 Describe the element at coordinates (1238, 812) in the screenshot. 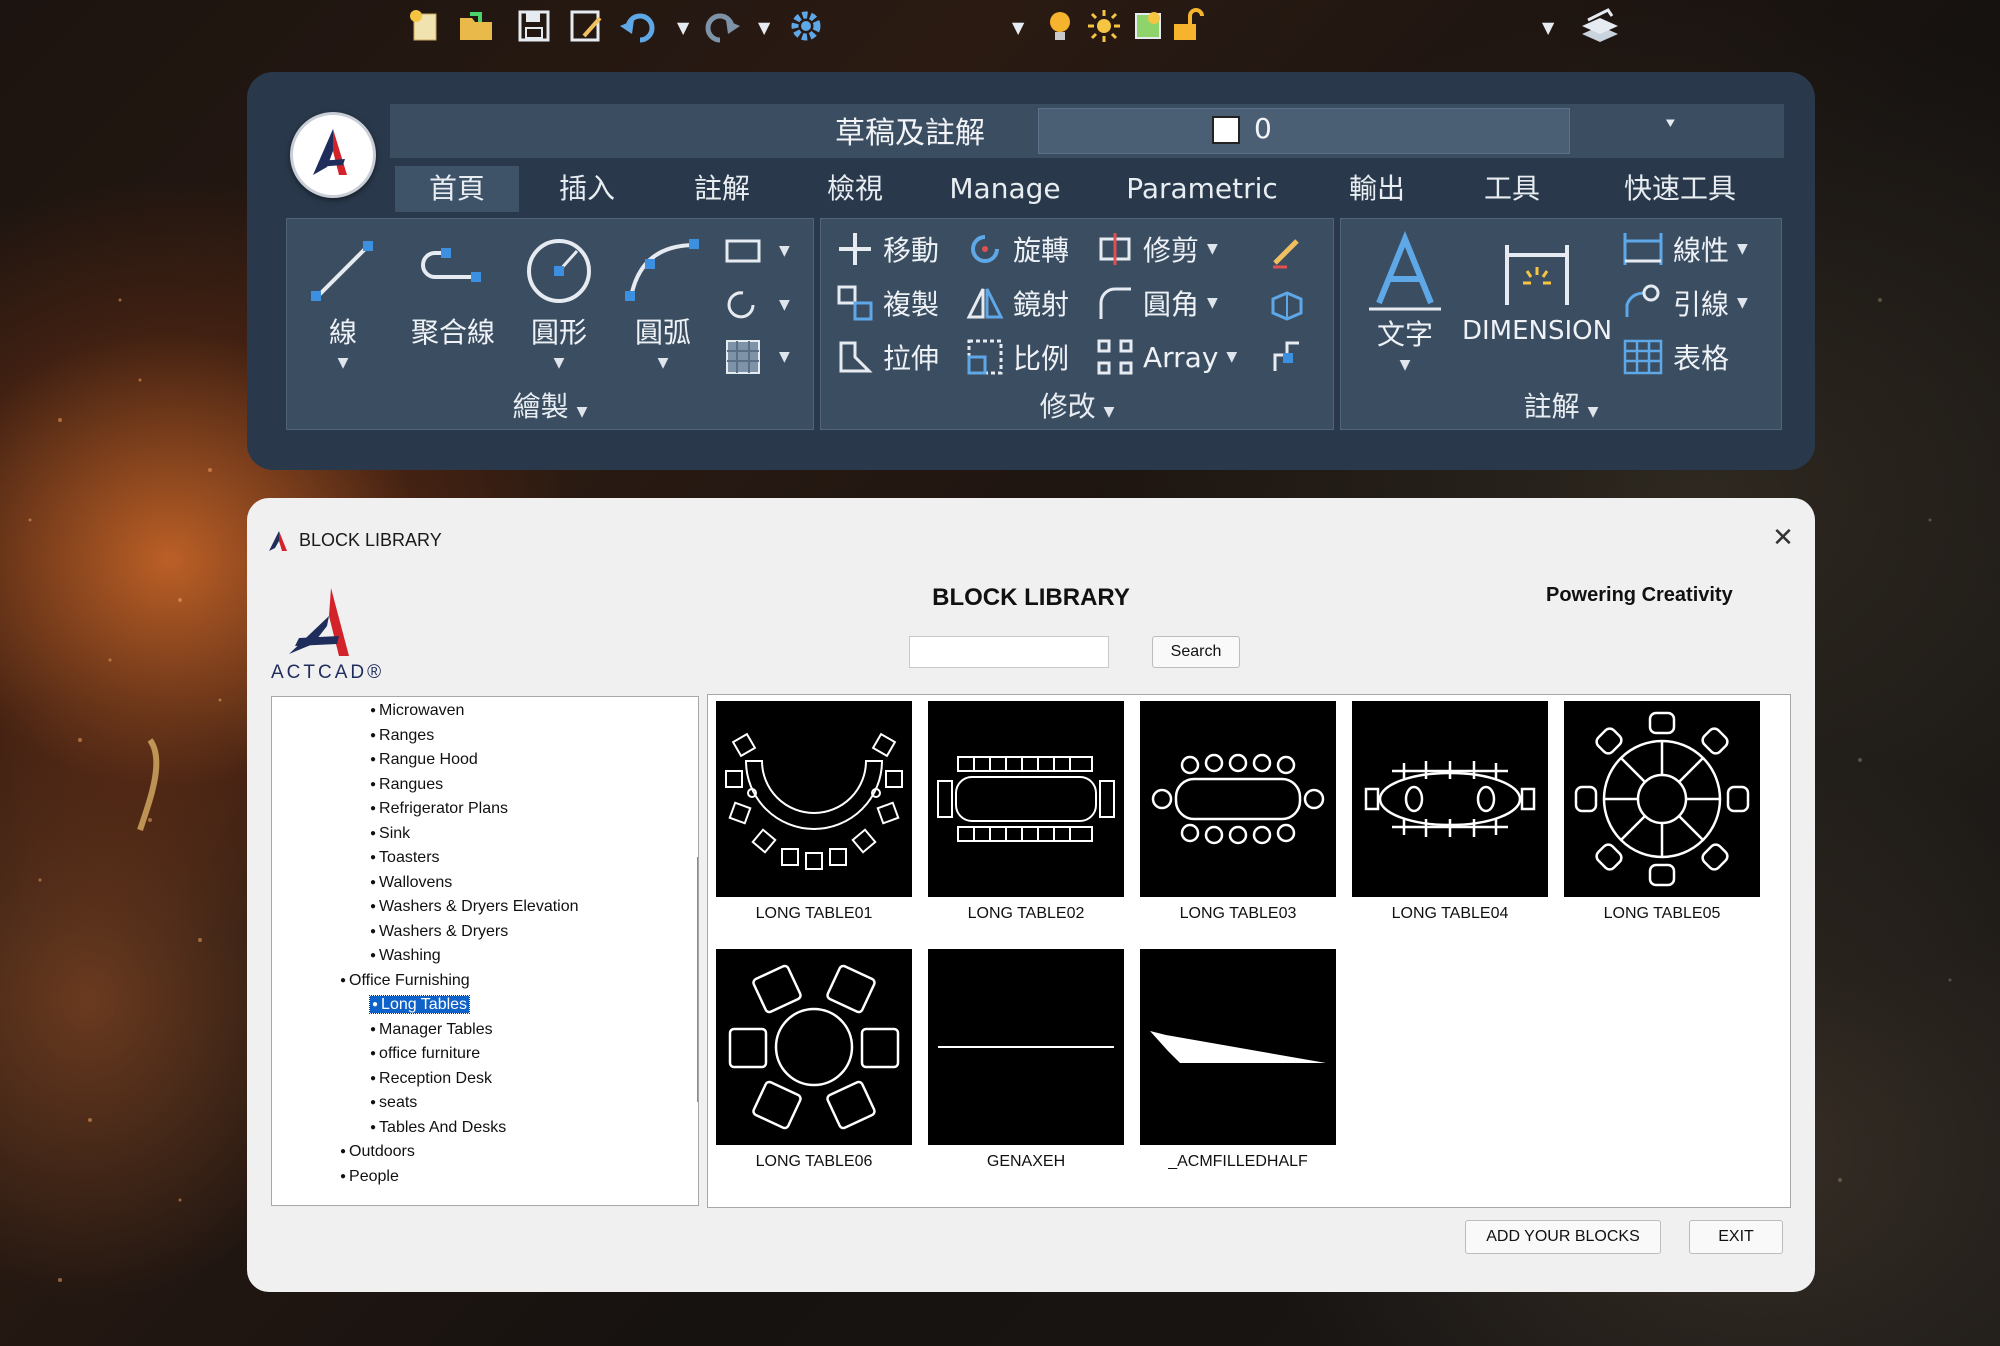

I see `block-tile: LONG TABLE03` at that location.